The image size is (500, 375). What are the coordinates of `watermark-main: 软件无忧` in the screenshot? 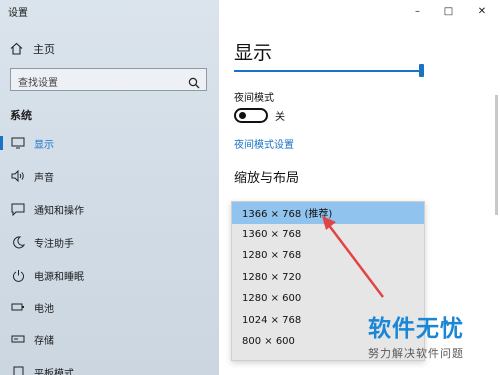 It's located at (416, 329).